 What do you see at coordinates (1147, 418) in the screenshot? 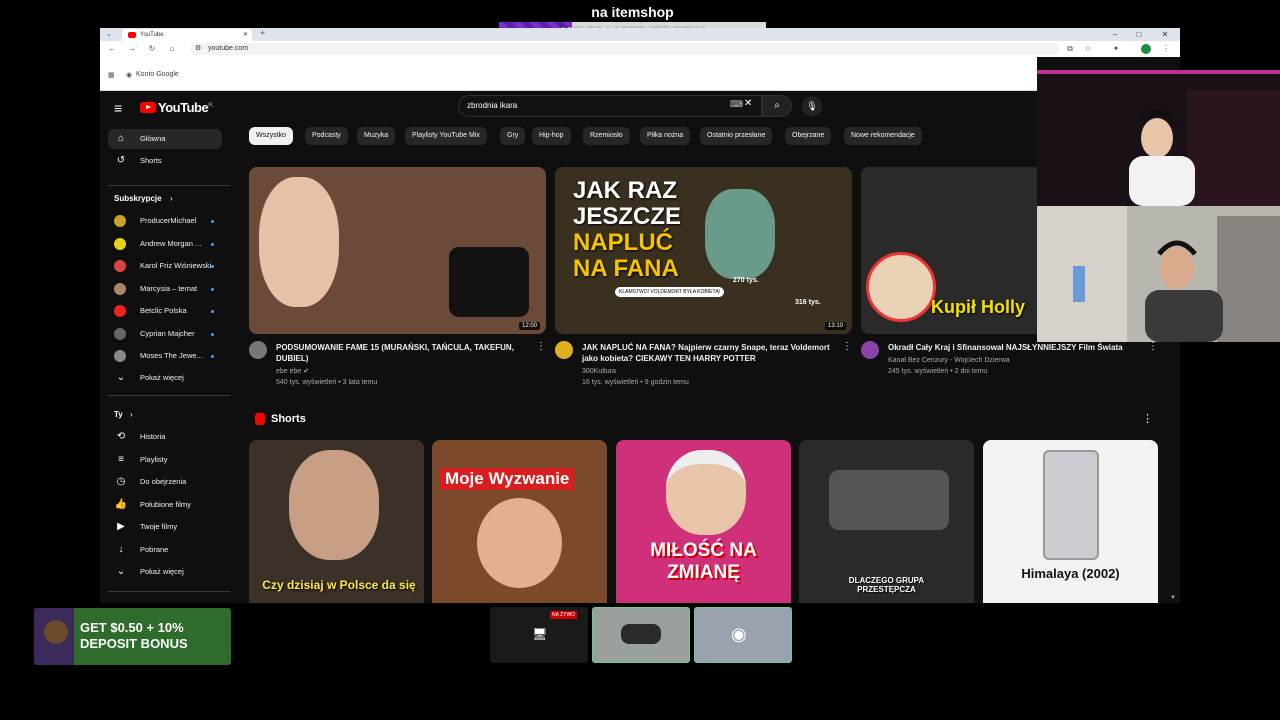
I see `shorts-more-icon: ⋮` at bounding box center [1147, 418].